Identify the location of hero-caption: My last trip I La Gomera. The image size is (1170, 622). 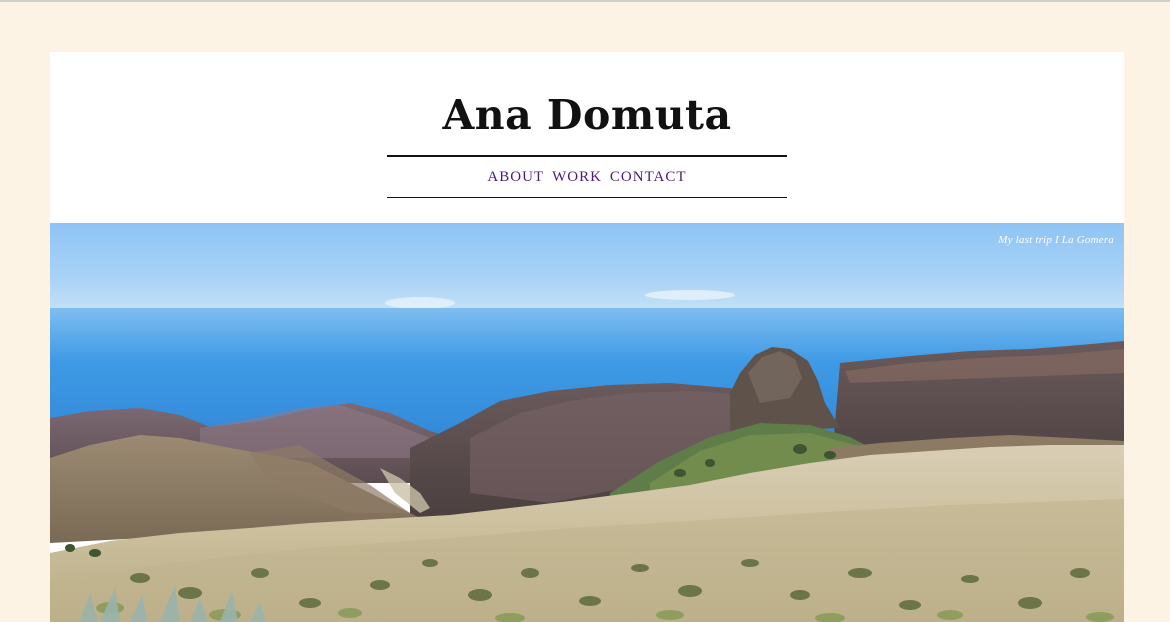
(1056, 240).